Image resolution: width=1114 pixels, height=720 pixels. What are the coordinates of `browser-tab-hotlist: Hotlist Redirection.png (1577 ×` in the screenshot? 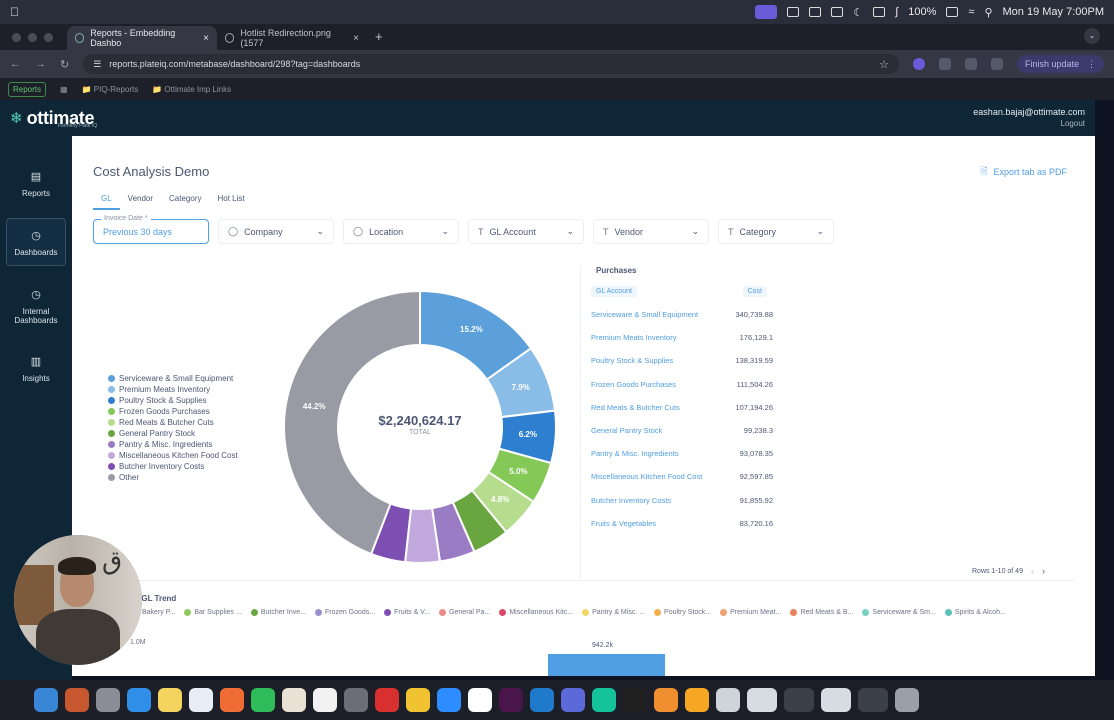 It's located at (292, 38).